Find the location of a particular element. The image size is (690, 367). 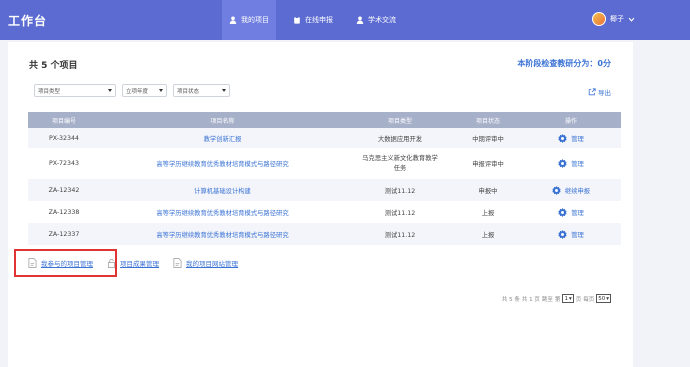

cell-id: PX-32344 is located at coordinates (64, 138).